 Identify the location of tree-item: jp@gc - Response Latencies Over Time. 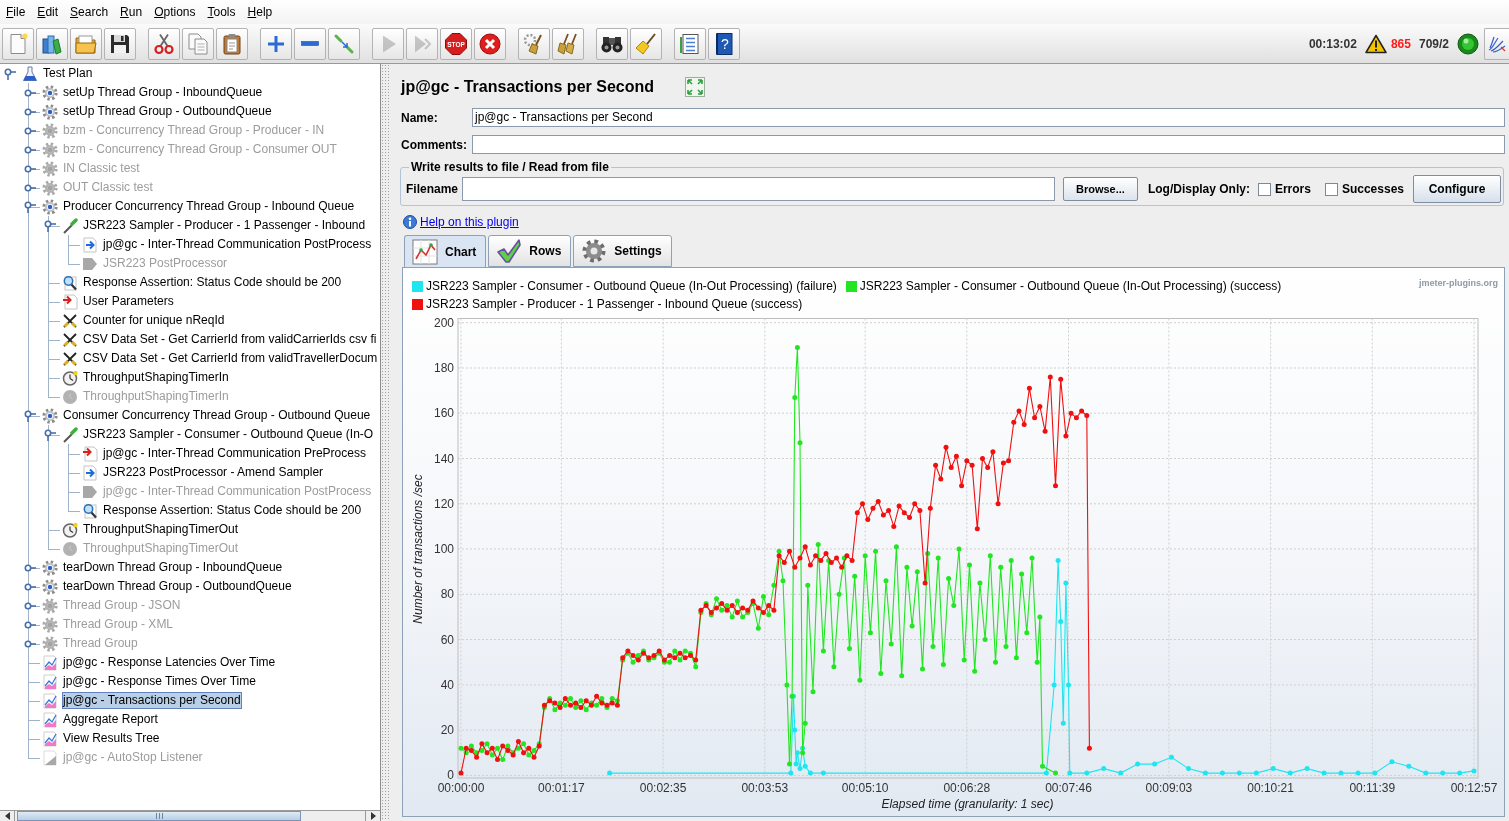
(169, 662).